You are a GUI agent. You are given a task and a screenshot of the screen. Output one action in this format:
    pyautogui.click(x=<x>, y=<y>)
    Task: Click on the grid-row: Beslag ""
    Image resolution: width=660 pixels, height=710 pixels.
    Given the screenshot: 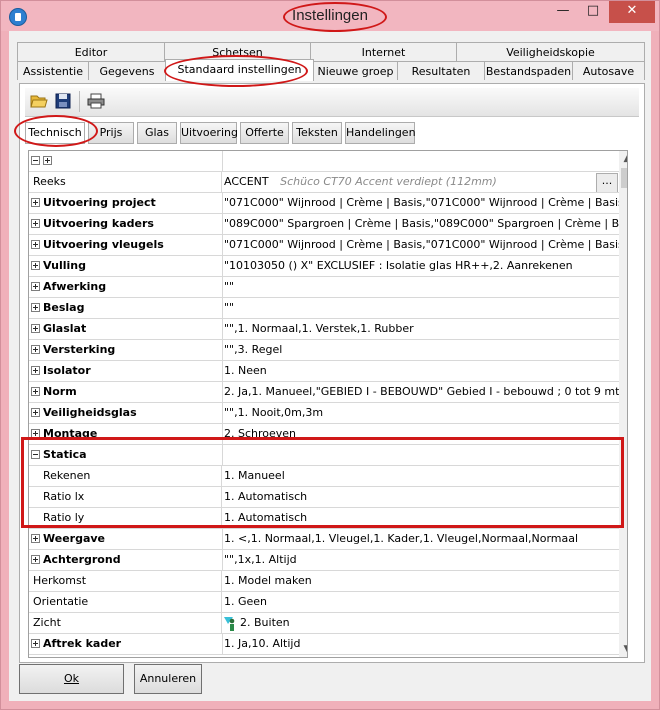 What is the action you would take?
    pyautogui.click(x=324, y=308)
    